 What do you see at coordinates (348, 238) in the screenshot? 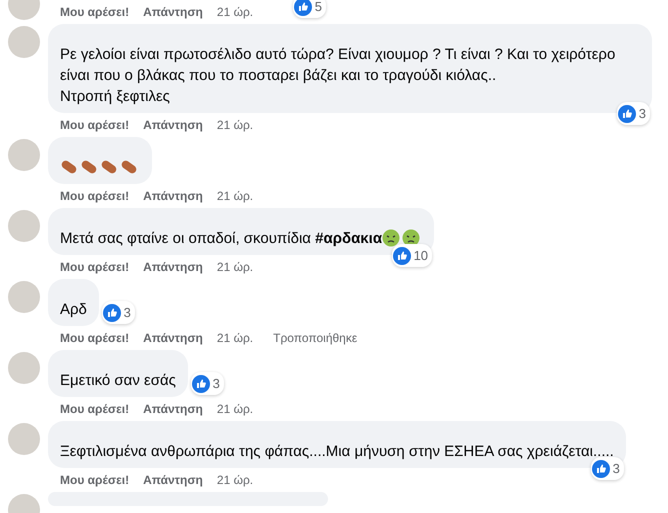
I see `hashtag-link: #αρδακια` at bounding box center [348, 238].